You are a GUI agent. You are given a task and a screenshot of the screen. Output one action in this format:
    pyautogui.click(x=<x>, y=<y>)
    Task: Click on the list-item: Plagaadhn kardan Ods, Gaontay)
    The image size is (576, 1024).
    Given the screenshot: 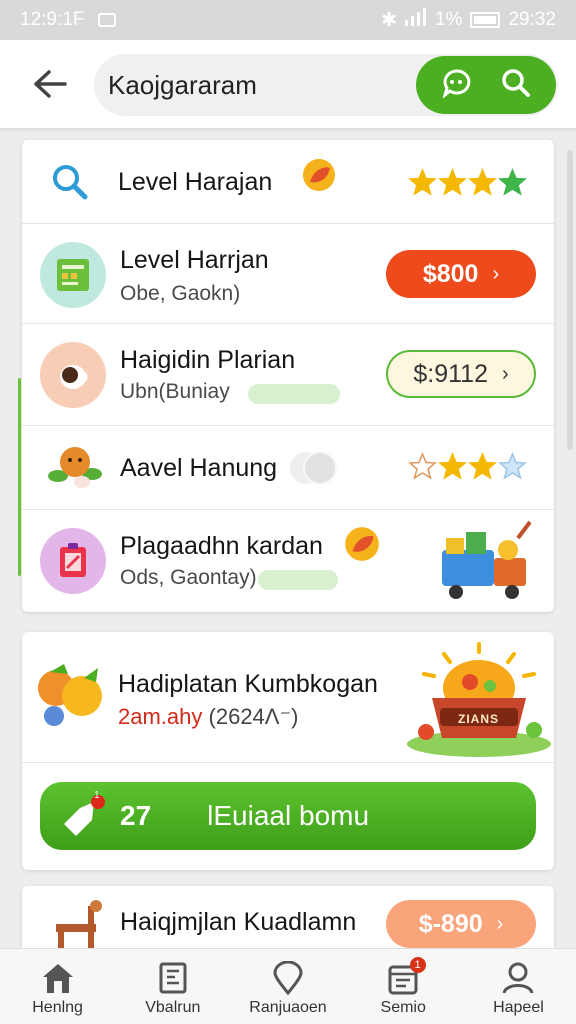 What is the action you would take?
    pyautogui.click(x=288, y=561)
    